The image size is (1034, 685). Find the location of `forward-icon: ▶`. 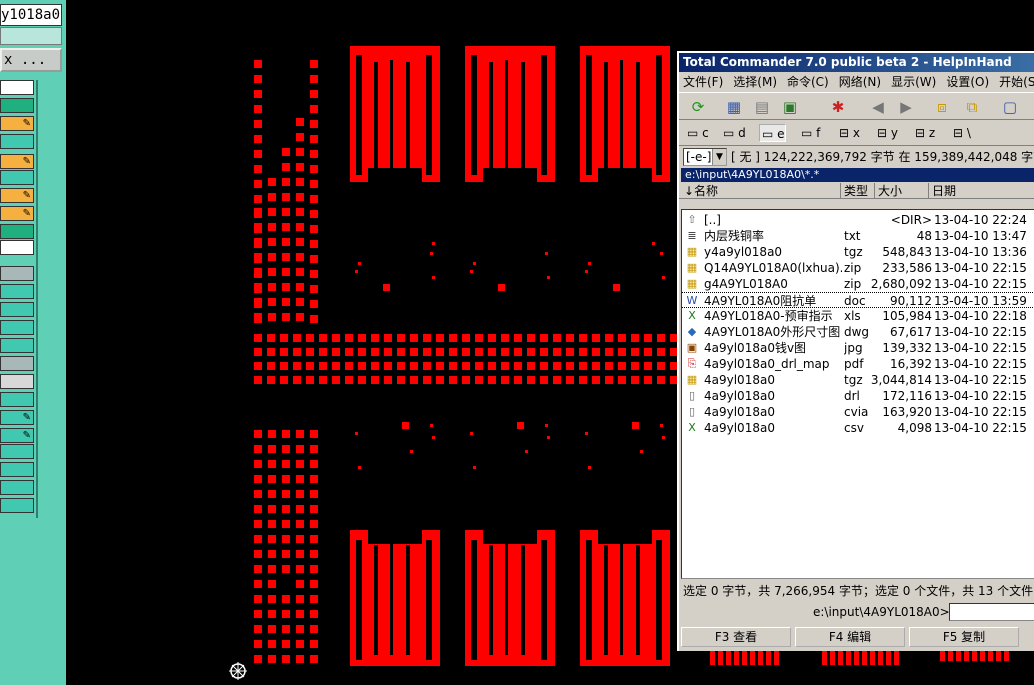

forward-icon: ▶ is located at coordinates (906, 107).